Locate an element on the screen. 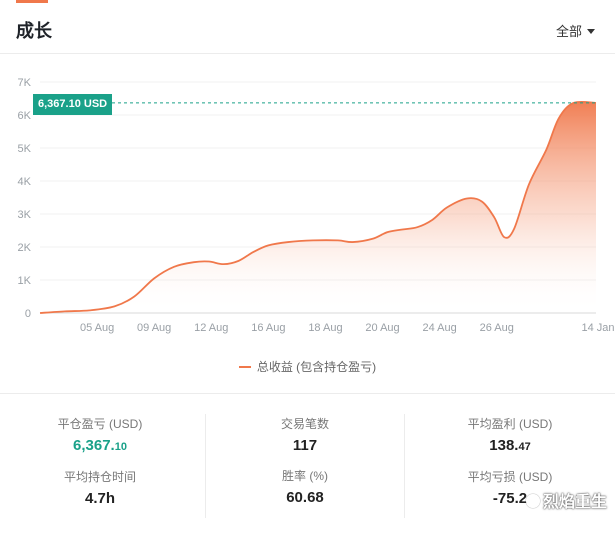 This screenshot has height=538, width=615. y-tick-label: 3K is located at coordinates (25, 215).